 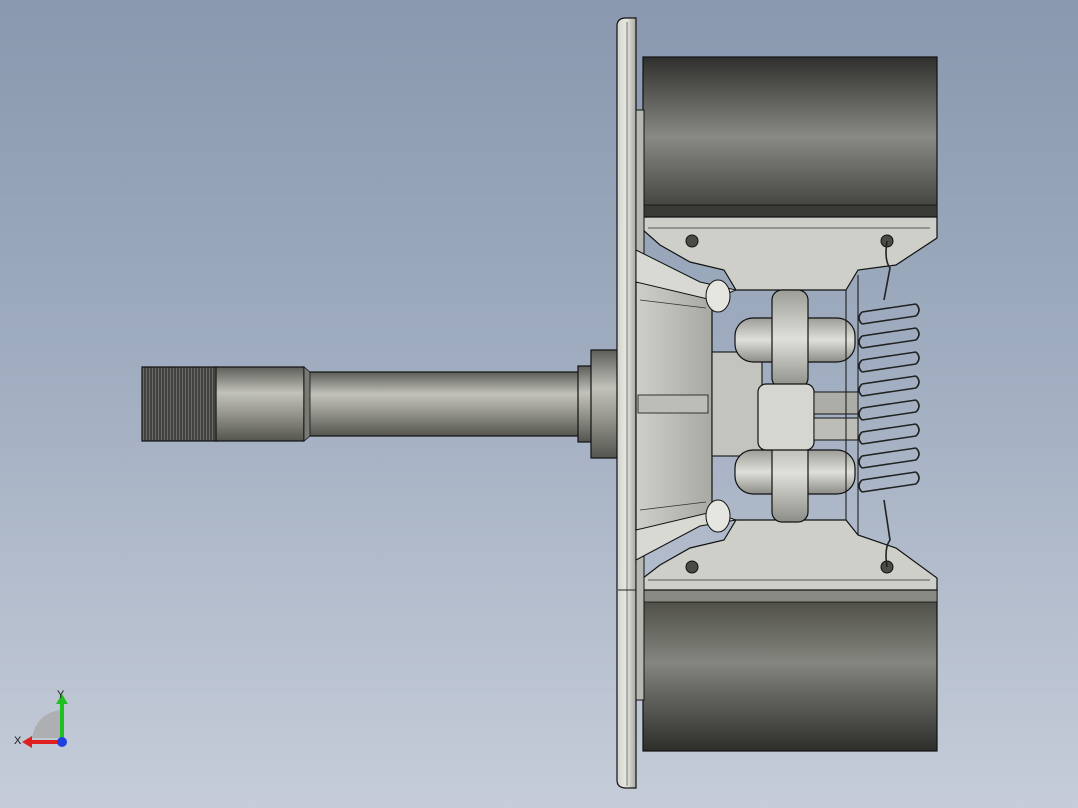 I want to click on y-axis-label: Y, so click(x=61, y=695).